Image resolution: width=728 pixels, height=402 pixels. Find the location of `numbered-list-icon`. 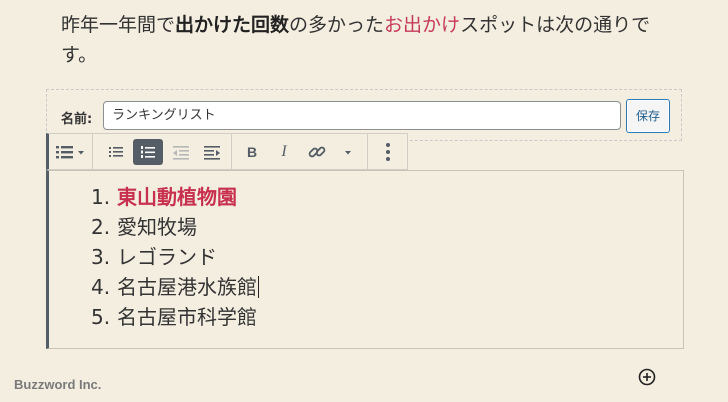

numbered-list-icon is located at coordinates (148, 152).